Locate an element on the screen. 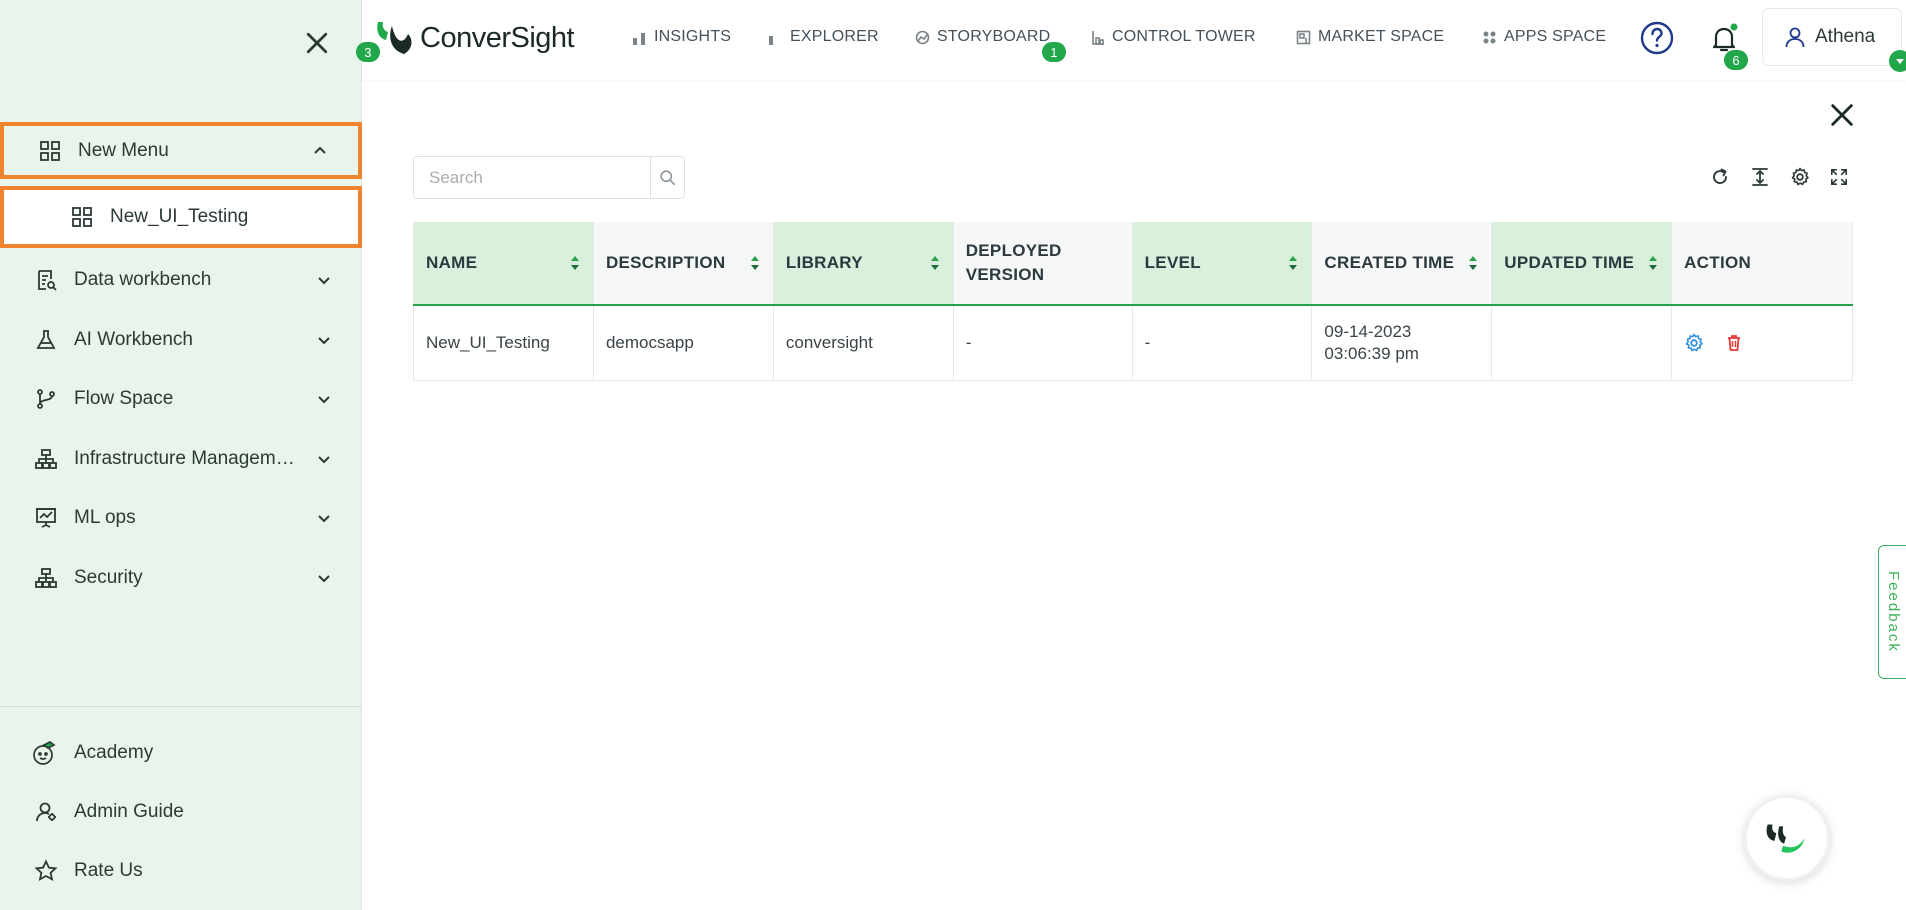  apps-icon is located at coordinates (1489, 37).